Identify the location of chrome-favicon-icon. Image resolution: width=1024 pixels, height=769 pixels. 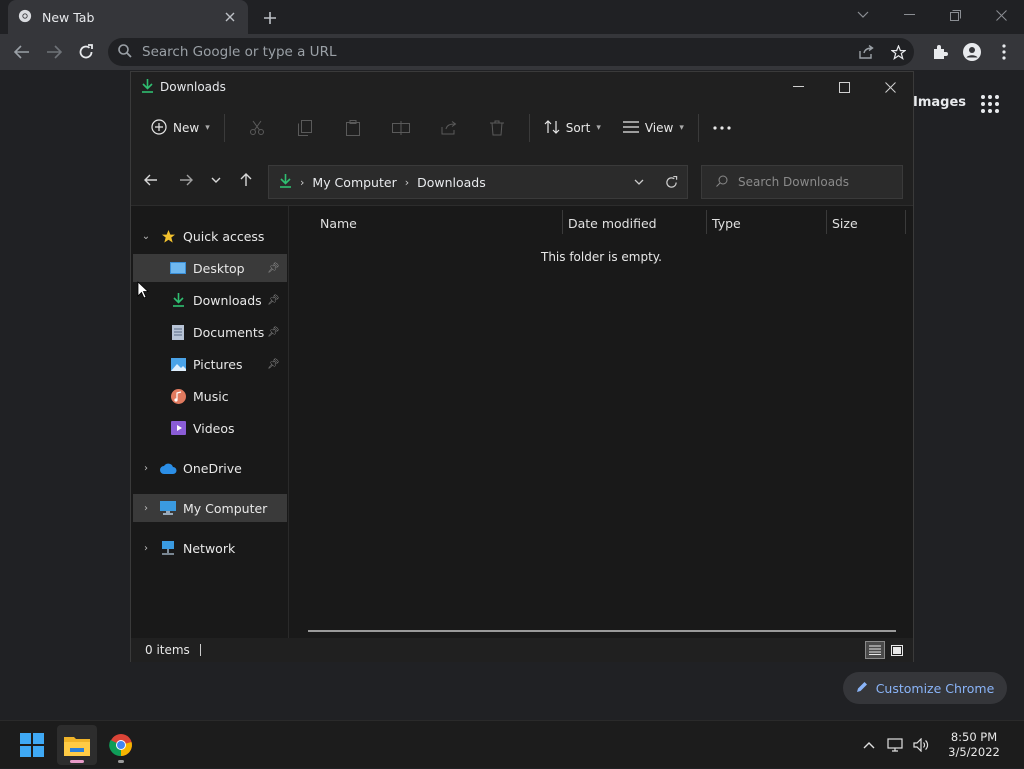
(25, 17).